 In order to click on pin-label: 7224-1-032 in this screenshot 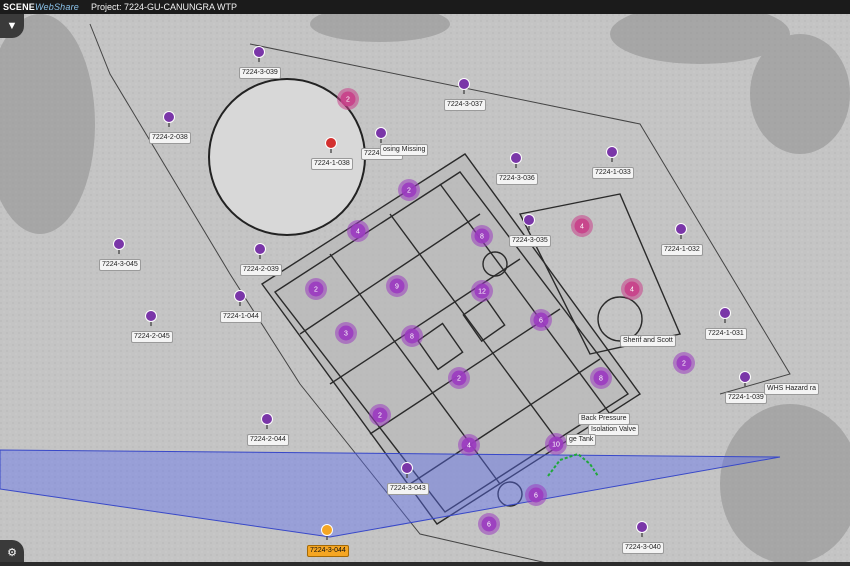, I will do `click(682, 250)`.